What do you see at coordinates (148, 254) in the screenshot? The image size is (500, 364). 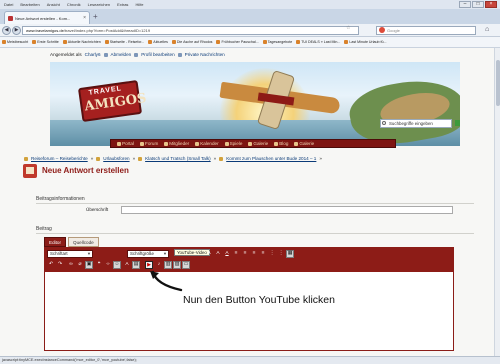 I see `font-size-select: Schriftgröße ▼` at bounding box center [148, 254].